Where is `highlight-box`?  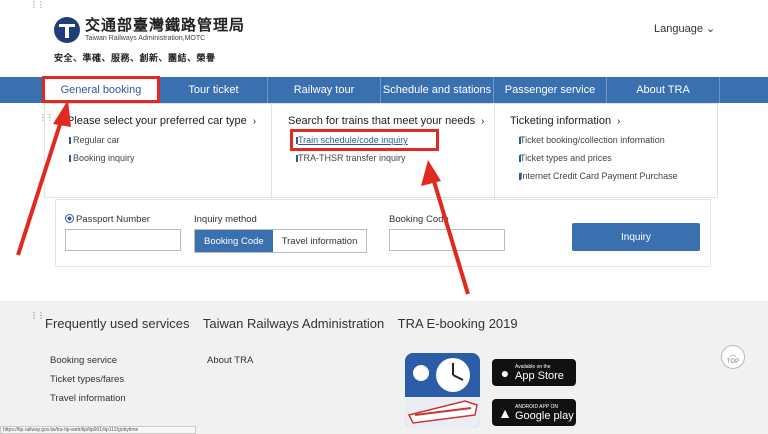
highlight-box is located at coordinates (364, 140).